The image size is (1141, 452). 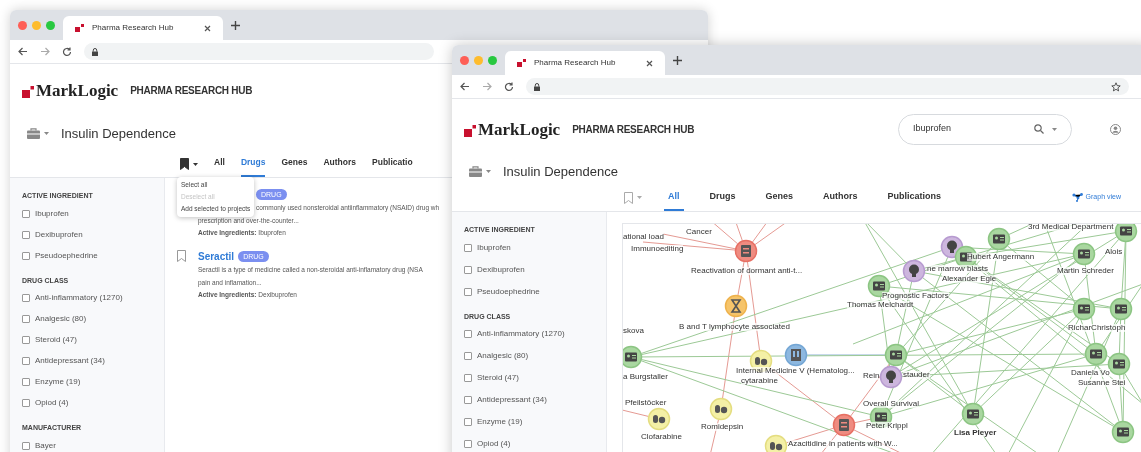 What do you see at coordinates (722, 427) in the screenshot?
I see `node-label: Romidepsin` at bounding box center [722, 427].